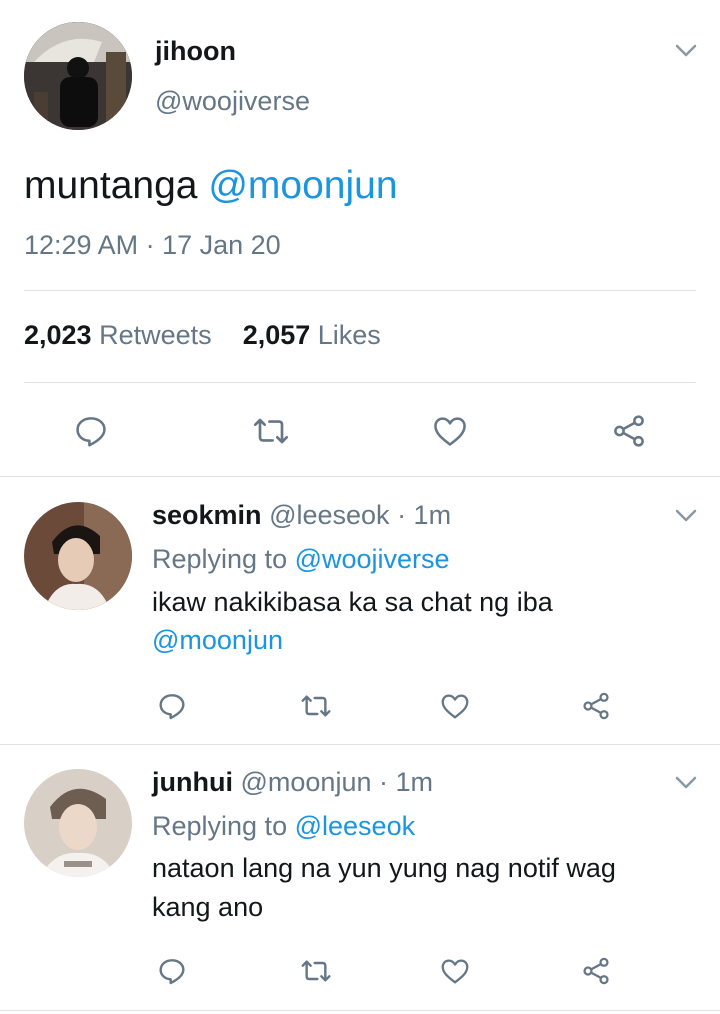 The height and width of the screenshot is (1014, 720). Describe the element at coordinates (208, 907) in the screenshot. I see `reply-text: kang ano` at that location.